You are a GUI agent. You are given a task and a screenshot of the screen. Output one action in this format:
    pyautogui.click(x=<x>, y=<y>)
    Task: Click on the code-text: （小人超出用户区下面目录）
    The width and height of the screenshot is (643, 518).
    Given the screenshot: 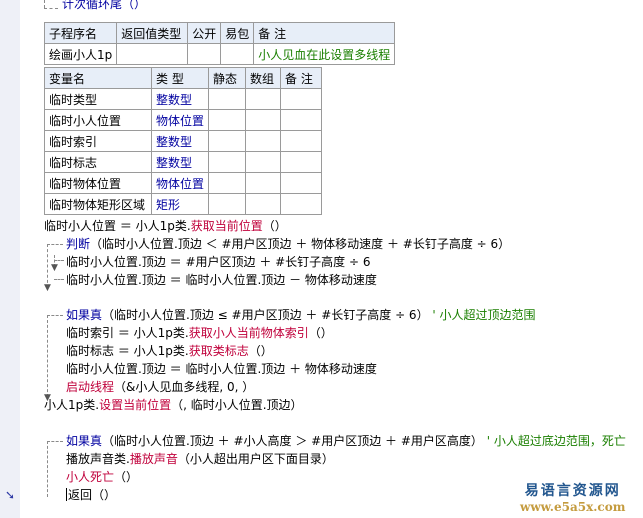 What is the action you would take?
    pyautogui.click(x=255, y=459)
    